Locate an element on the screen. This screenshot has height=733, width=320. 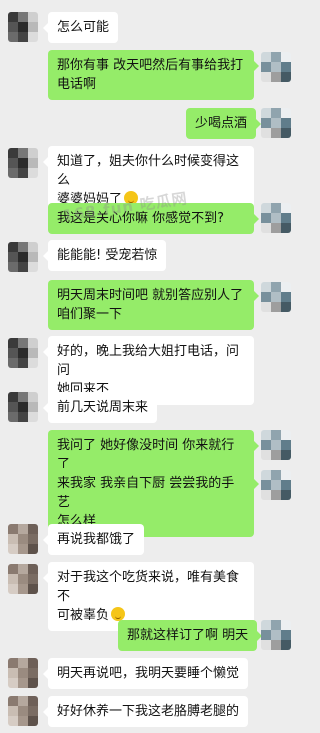
message-bubble: 能能能! 受宠若惊 is located at coordinates (104, 255).